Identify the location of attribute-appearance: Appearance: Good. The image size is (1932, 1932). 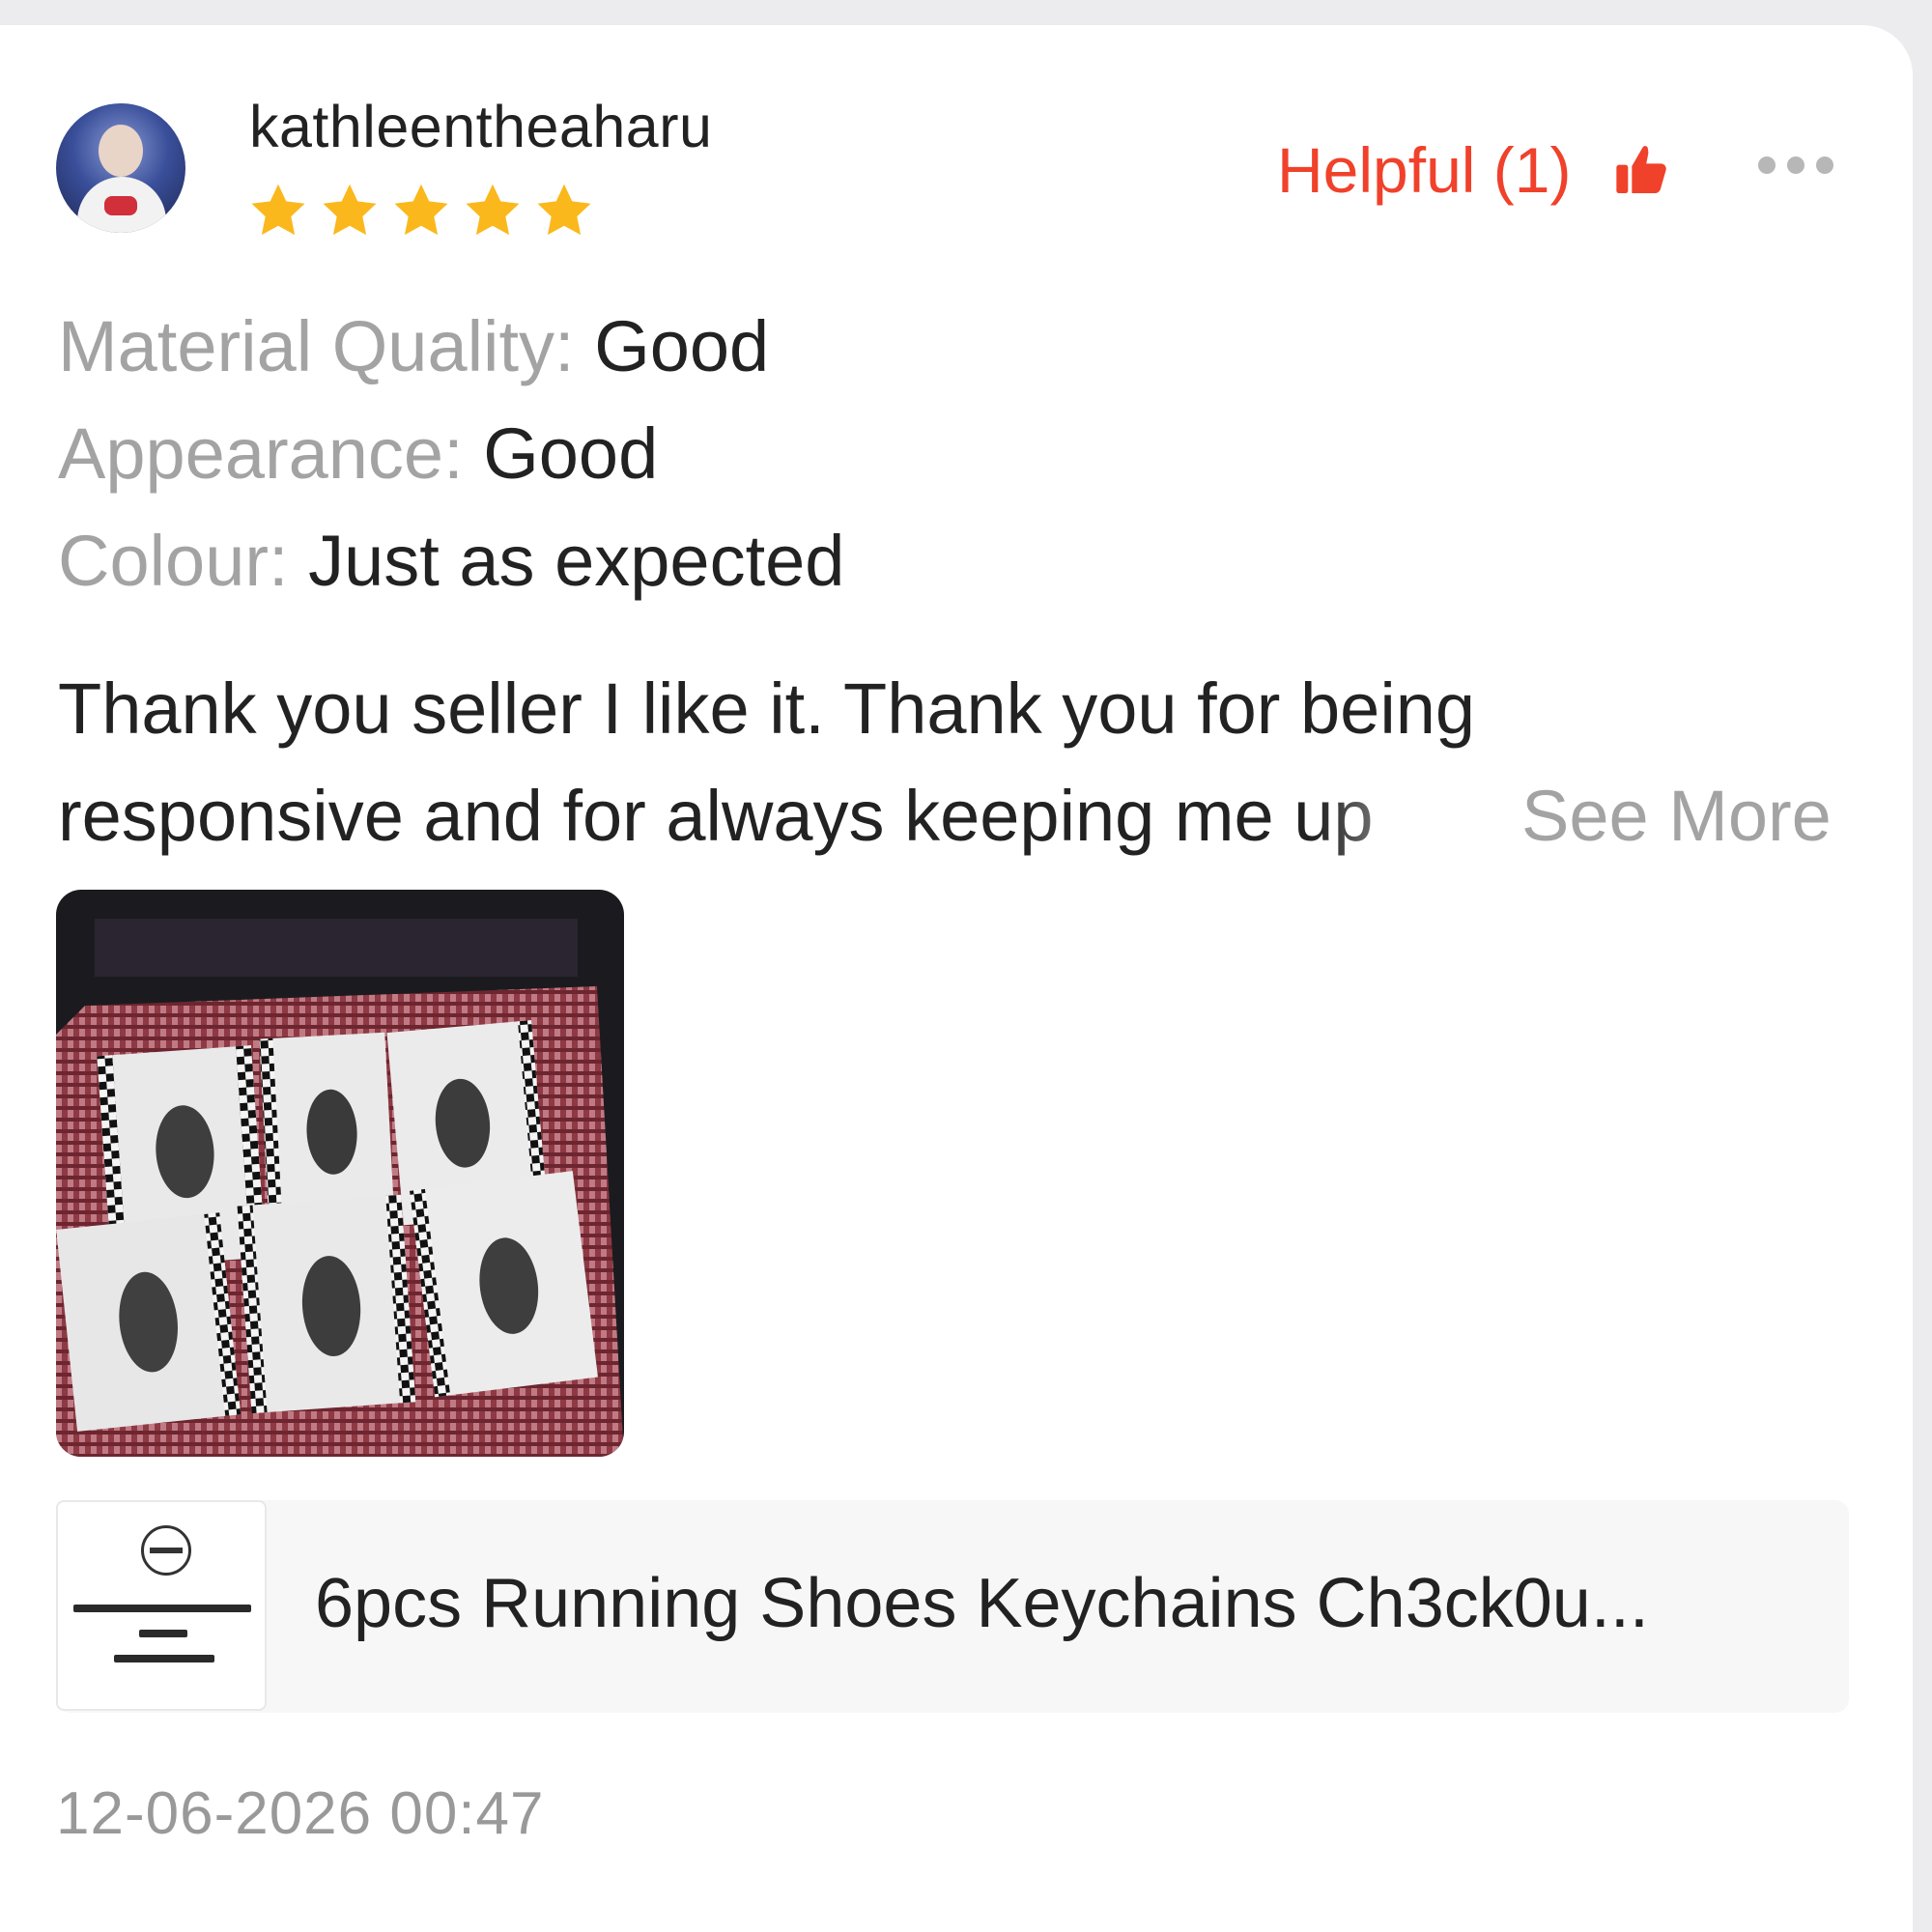
(358, 454).